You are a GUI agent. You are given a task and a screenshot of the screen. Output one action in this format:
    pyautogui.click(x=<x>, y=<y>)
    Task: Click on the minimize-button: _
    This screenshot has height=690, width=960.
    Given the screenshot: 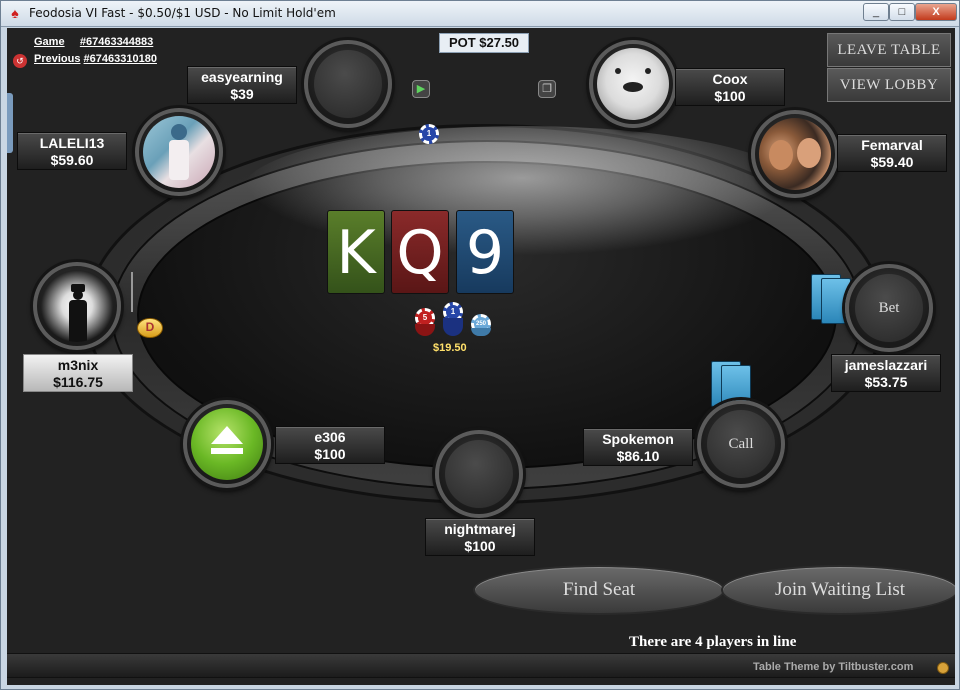 What is the action you would take?
    pyautogui.click(x=876, y=12)
    